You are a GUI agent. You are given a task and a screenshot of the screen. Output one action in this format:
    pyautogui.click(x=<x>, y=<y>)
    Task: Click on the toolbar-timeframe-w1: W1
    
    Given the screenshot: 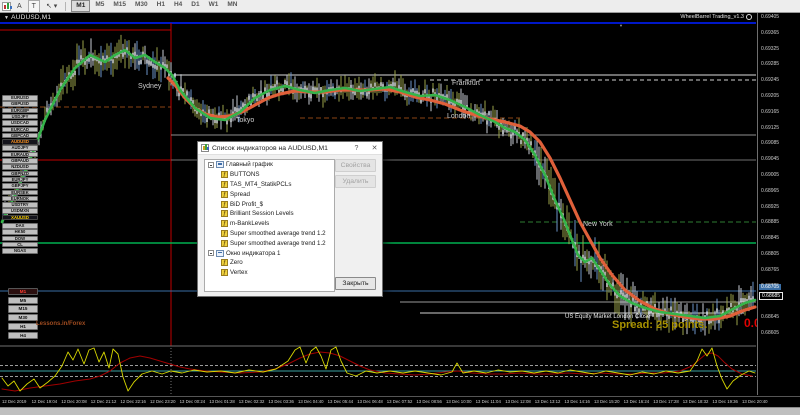 What is the action you would take?
    pyautogui.click(x=214, y=6)
    